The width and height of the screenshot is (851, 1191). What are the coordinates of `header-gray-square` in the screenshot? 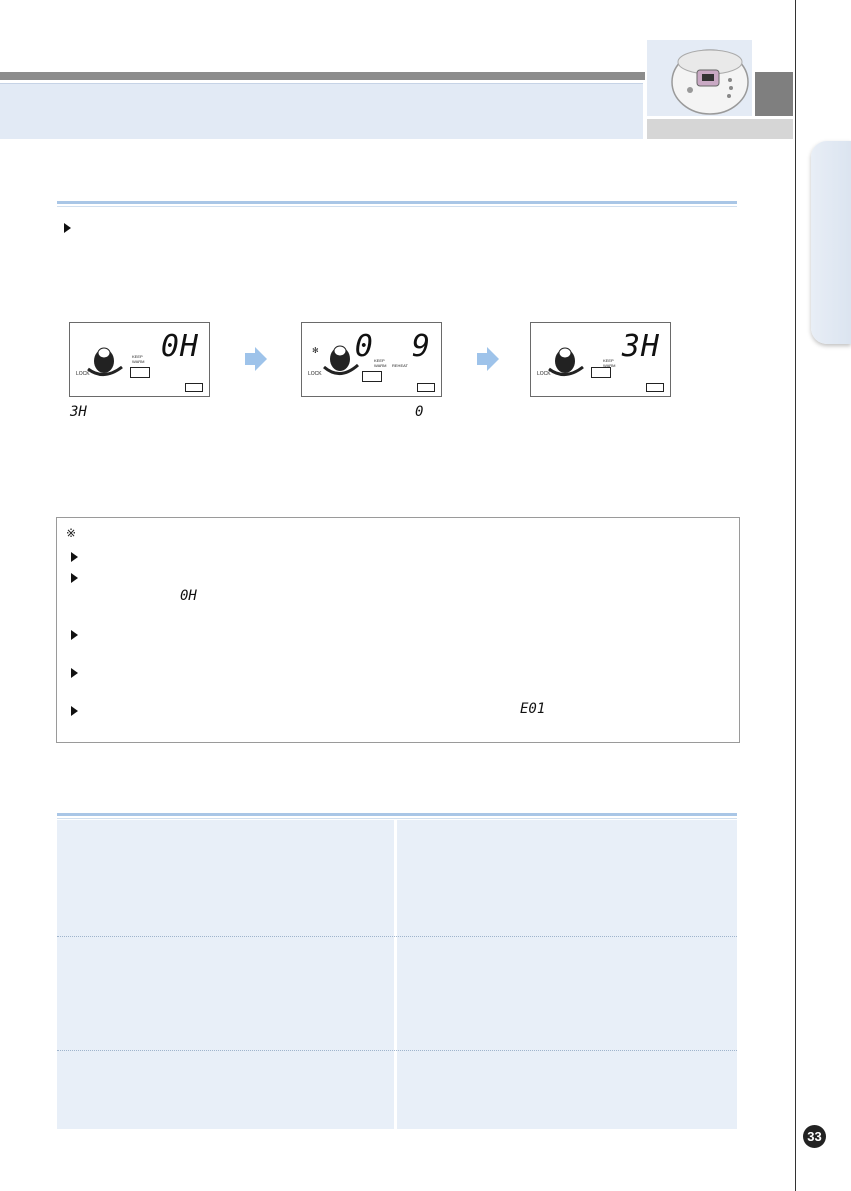 It's located at (774, 94).